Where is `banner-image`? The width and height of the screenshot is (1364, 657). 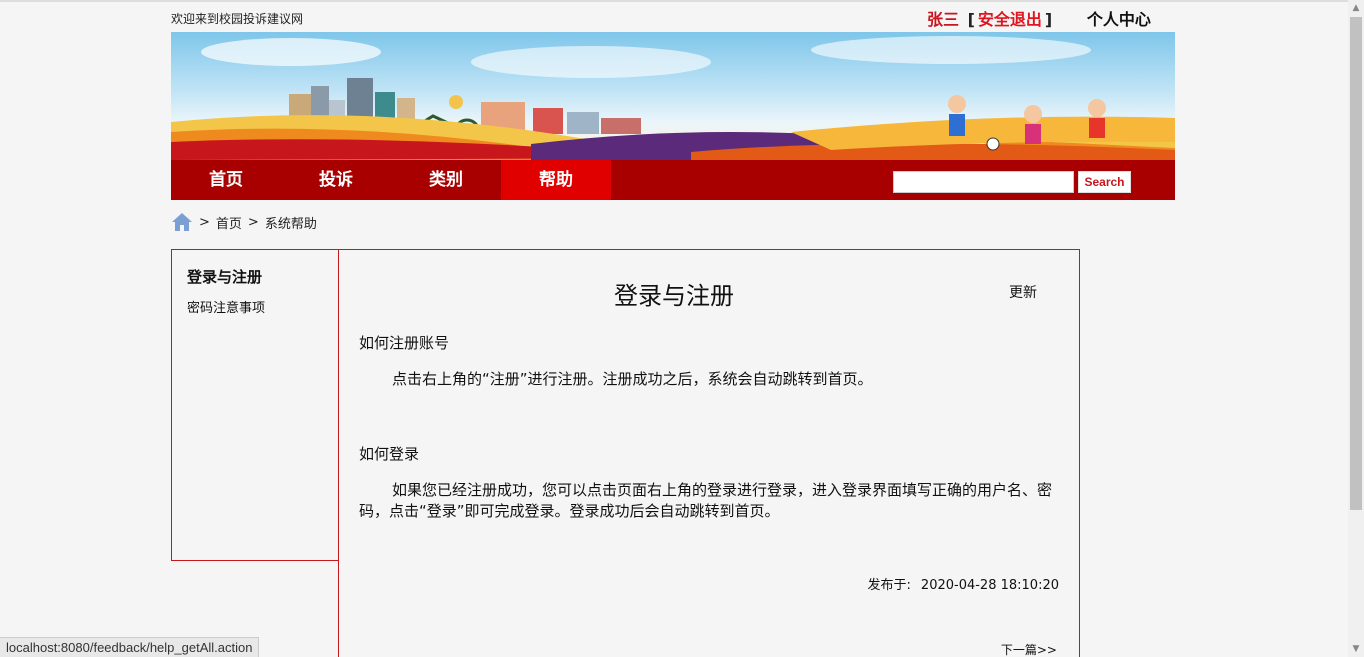
banner-image is located at coordinates (673, 96).